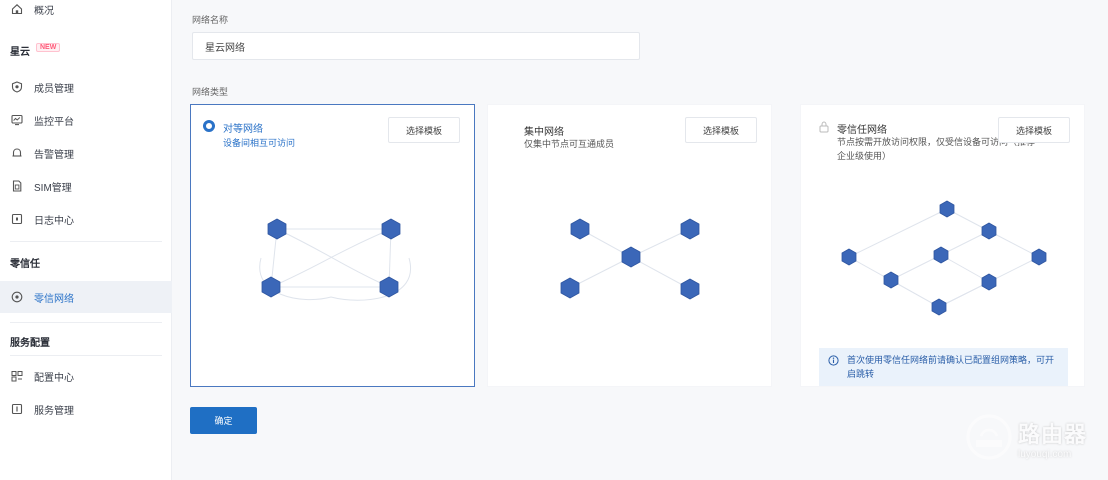  I want to click on sidebar-item-alerts: 告警管理, so click(86, 153).